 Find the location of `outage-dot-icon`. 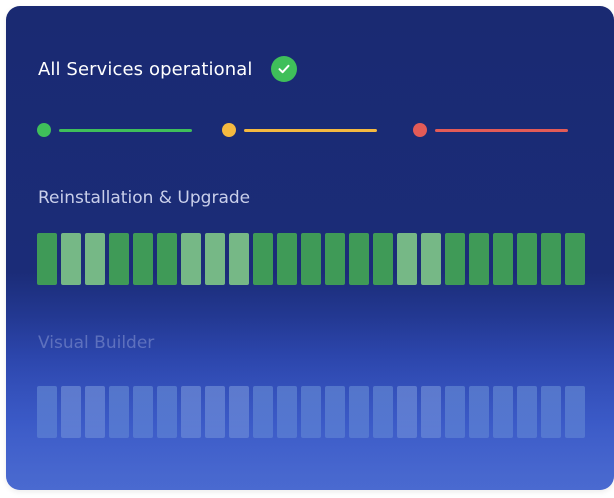

outage-dot-icon is located at coordinates (420, 130).